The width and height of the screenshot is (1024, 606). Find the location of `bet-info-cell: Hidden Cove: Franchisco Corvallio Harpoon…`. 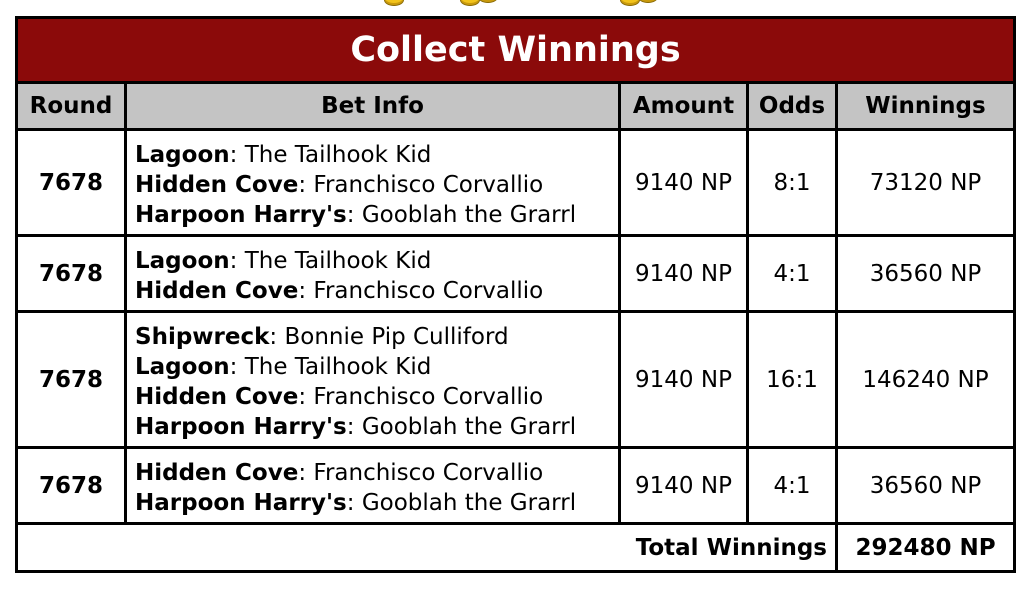

bet-info-cell: Hidden Cove: Franchisco Corvallio Harpoon… is located at coordinates (372, 485).